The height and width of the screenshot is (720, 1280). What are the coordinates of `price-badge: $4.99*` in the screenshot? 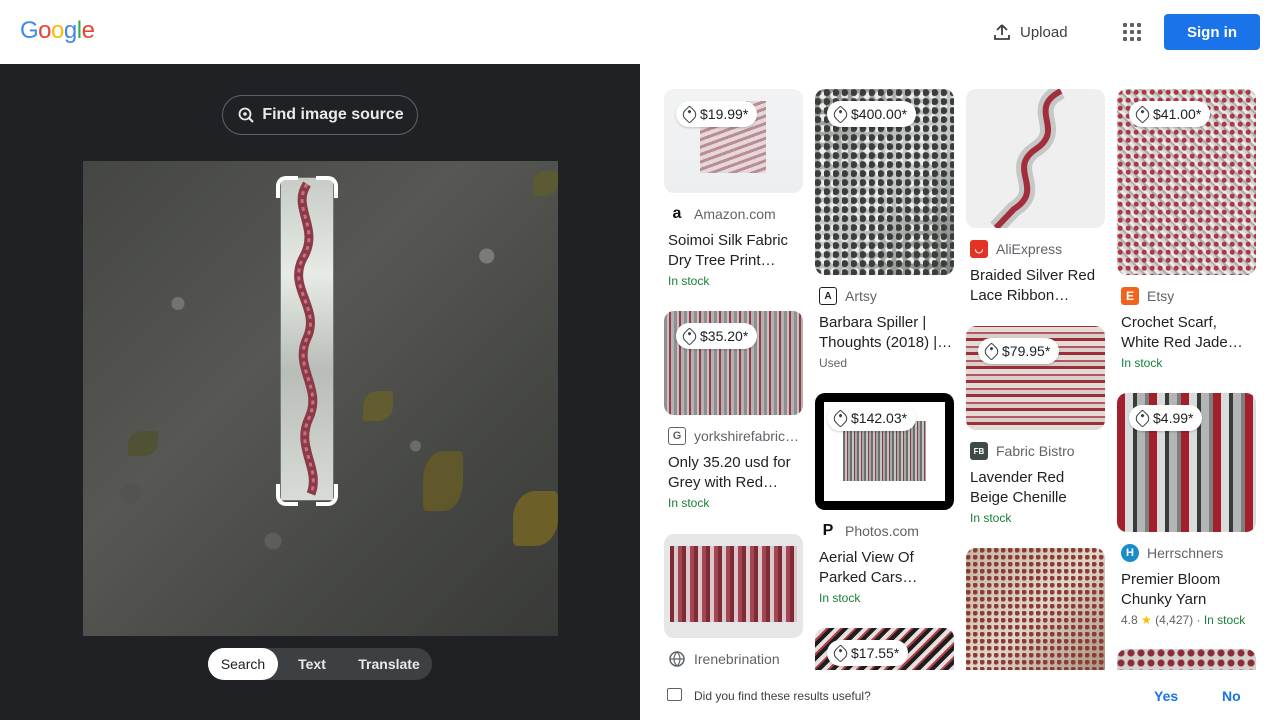 It's located at (1166, 418).